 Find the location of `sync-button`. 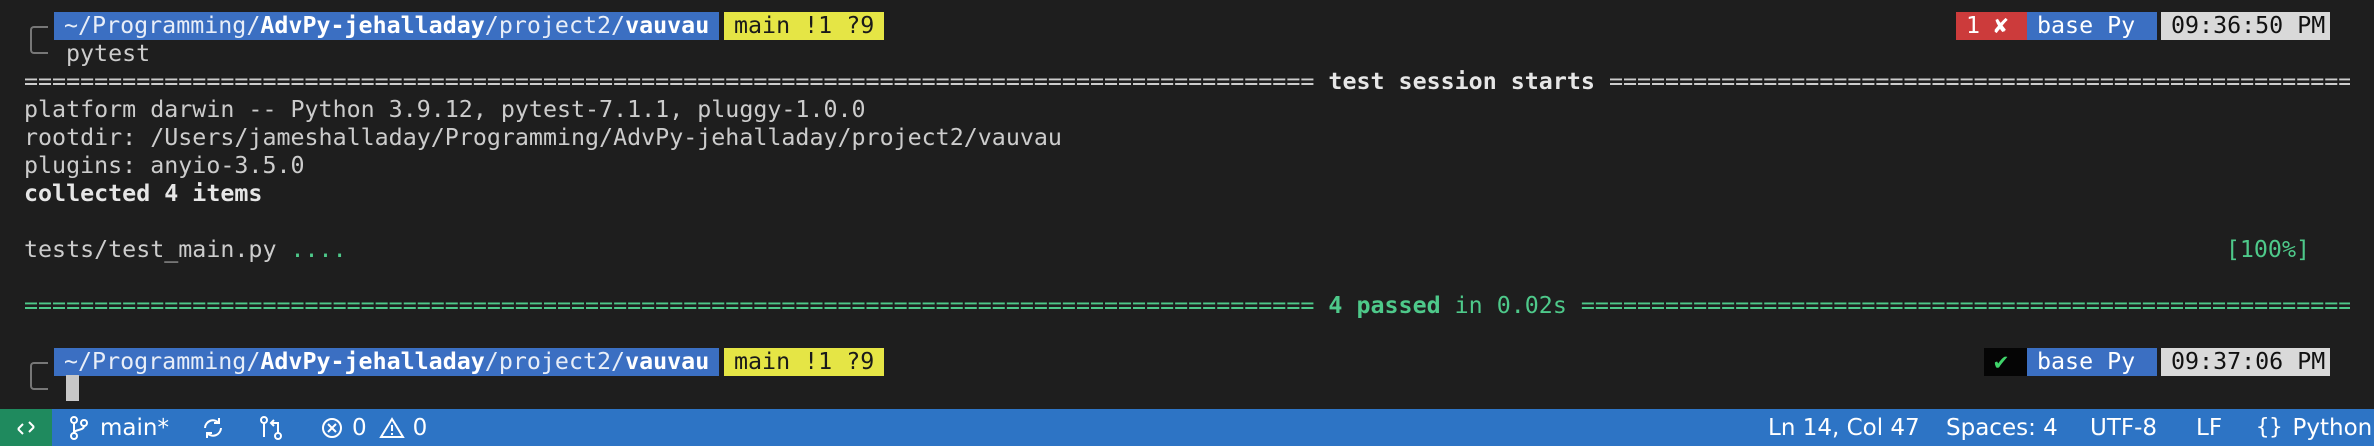

sync-button is located at coordinates (213, 427).